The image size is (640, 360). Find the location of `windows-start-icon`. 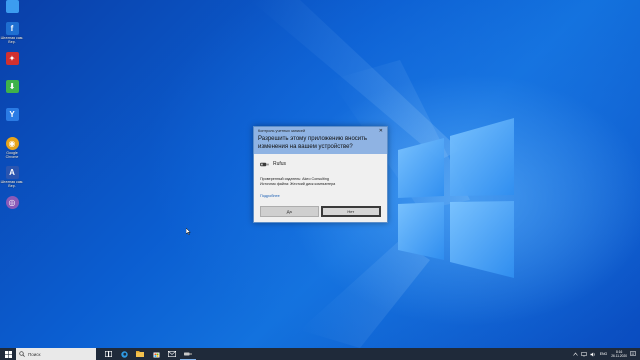

windows-start-icon is located at coordinates (8, 354).